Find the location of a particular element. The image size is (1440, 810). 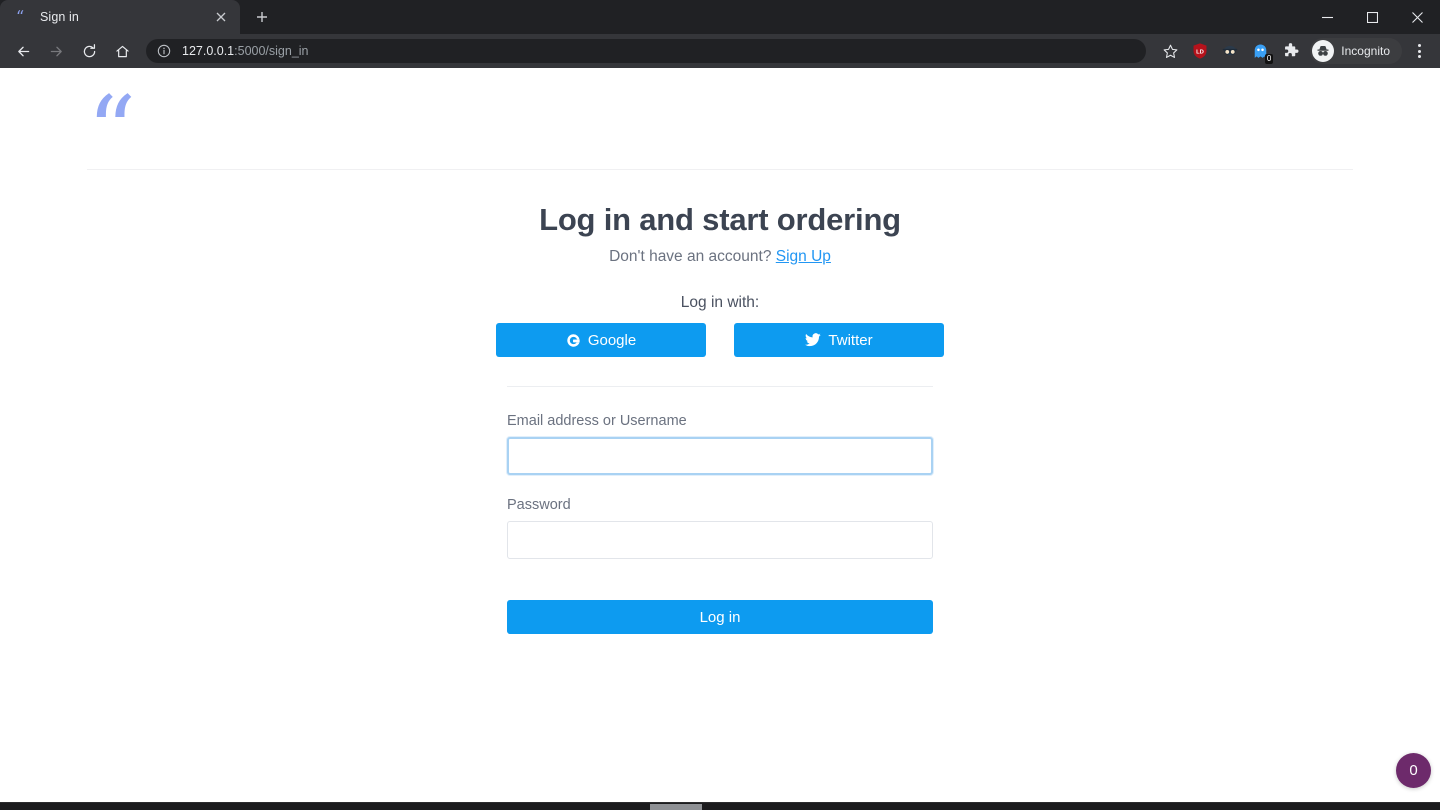

maximize-icon is located at coordinates (1372, 17).